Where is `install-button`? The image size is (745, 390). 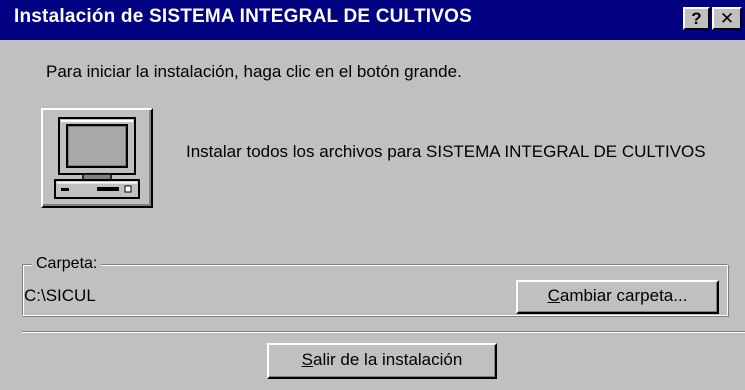
install-button is located at coordinates (97, 158).